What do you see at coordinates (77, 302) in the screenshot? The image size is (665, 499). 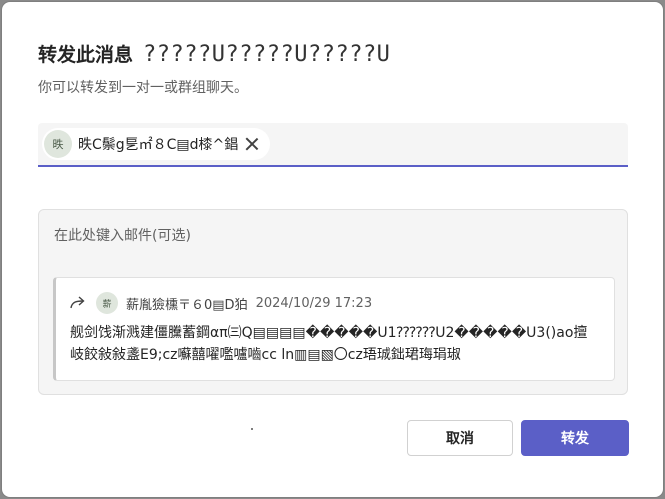 I see `forward-icon` at bounding box center [77, 302].